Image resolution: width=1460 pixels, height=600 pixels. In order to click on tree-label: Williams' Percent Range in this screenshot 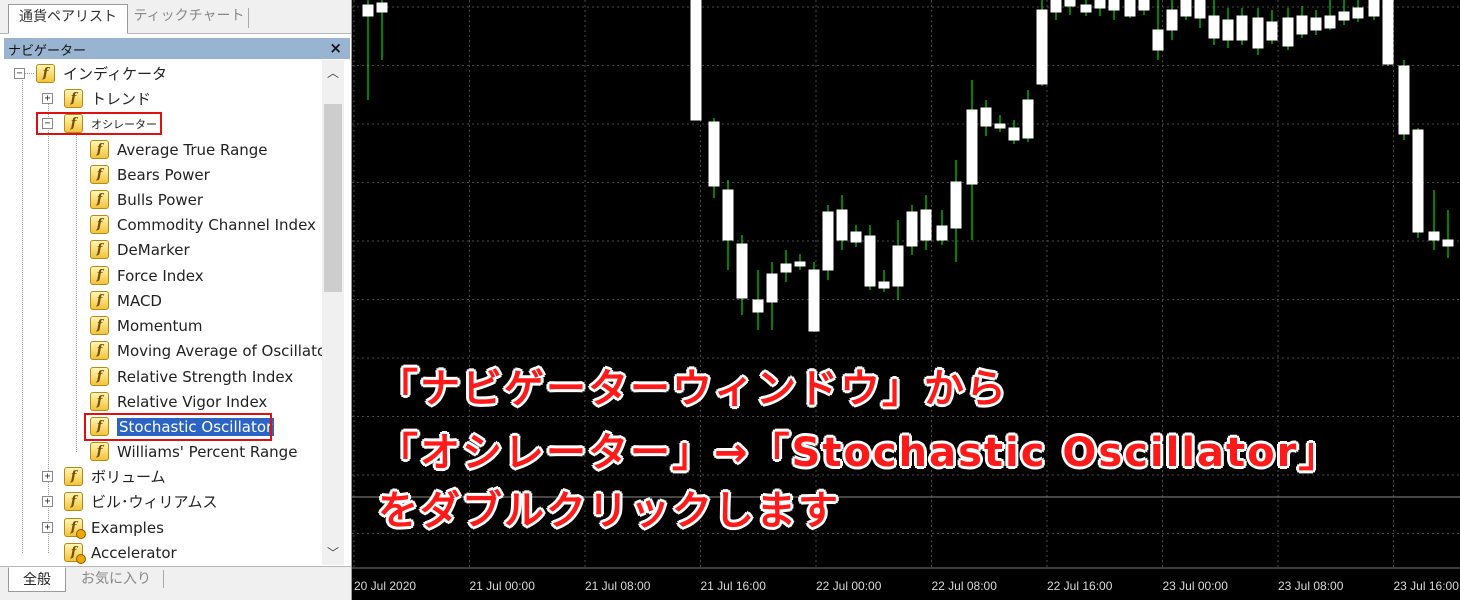, I will do `click(207, 451)`.